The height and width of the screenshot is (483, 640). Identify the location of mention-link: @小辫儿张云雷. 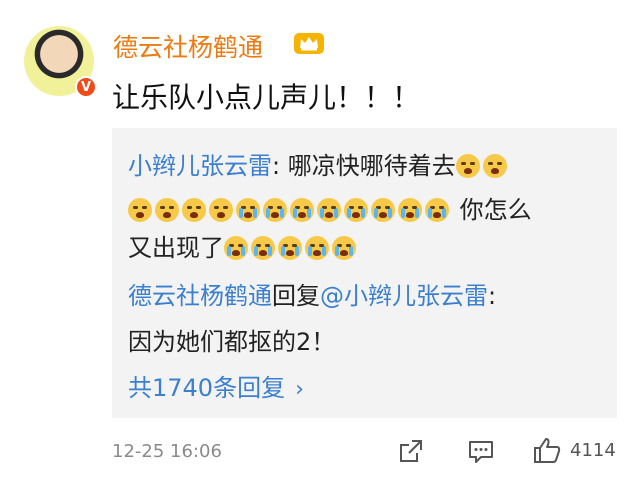
(404, 296).